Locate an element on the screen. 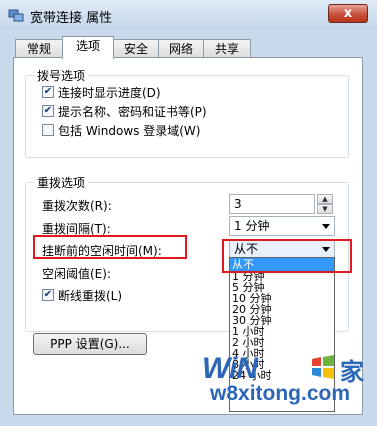  close-button: x is located at coordinates (348, 13).